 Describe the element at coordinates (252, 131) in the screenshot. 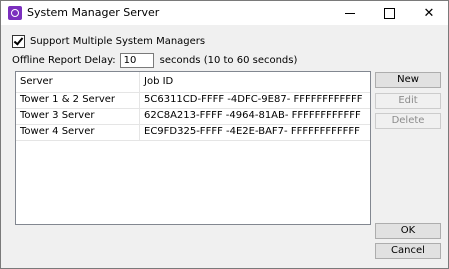

I see `job-id-cell: EC9FD325-FFFF -4E2E-BAF7- FFFFFFFFFFFF` at that location.